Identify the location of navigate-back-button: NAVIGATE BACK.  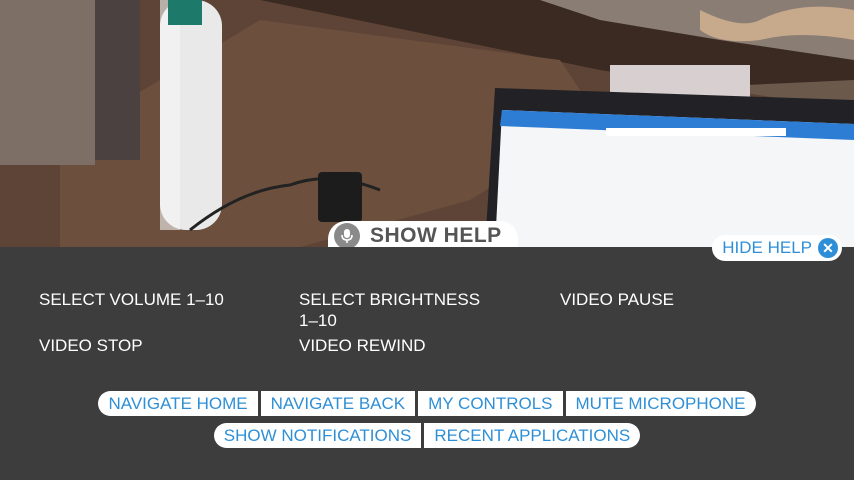
(338, 403).